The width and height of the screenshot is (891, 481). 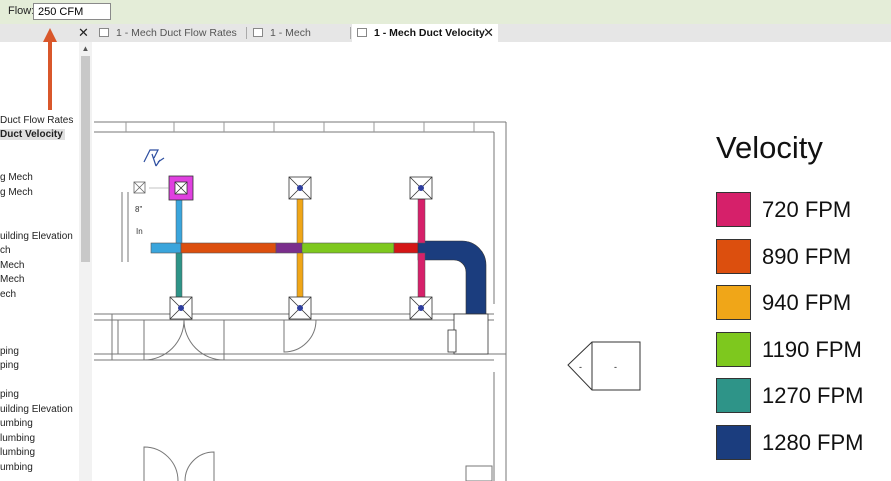 I want to click on tag-in-text: In, so click(x=139, y=231).